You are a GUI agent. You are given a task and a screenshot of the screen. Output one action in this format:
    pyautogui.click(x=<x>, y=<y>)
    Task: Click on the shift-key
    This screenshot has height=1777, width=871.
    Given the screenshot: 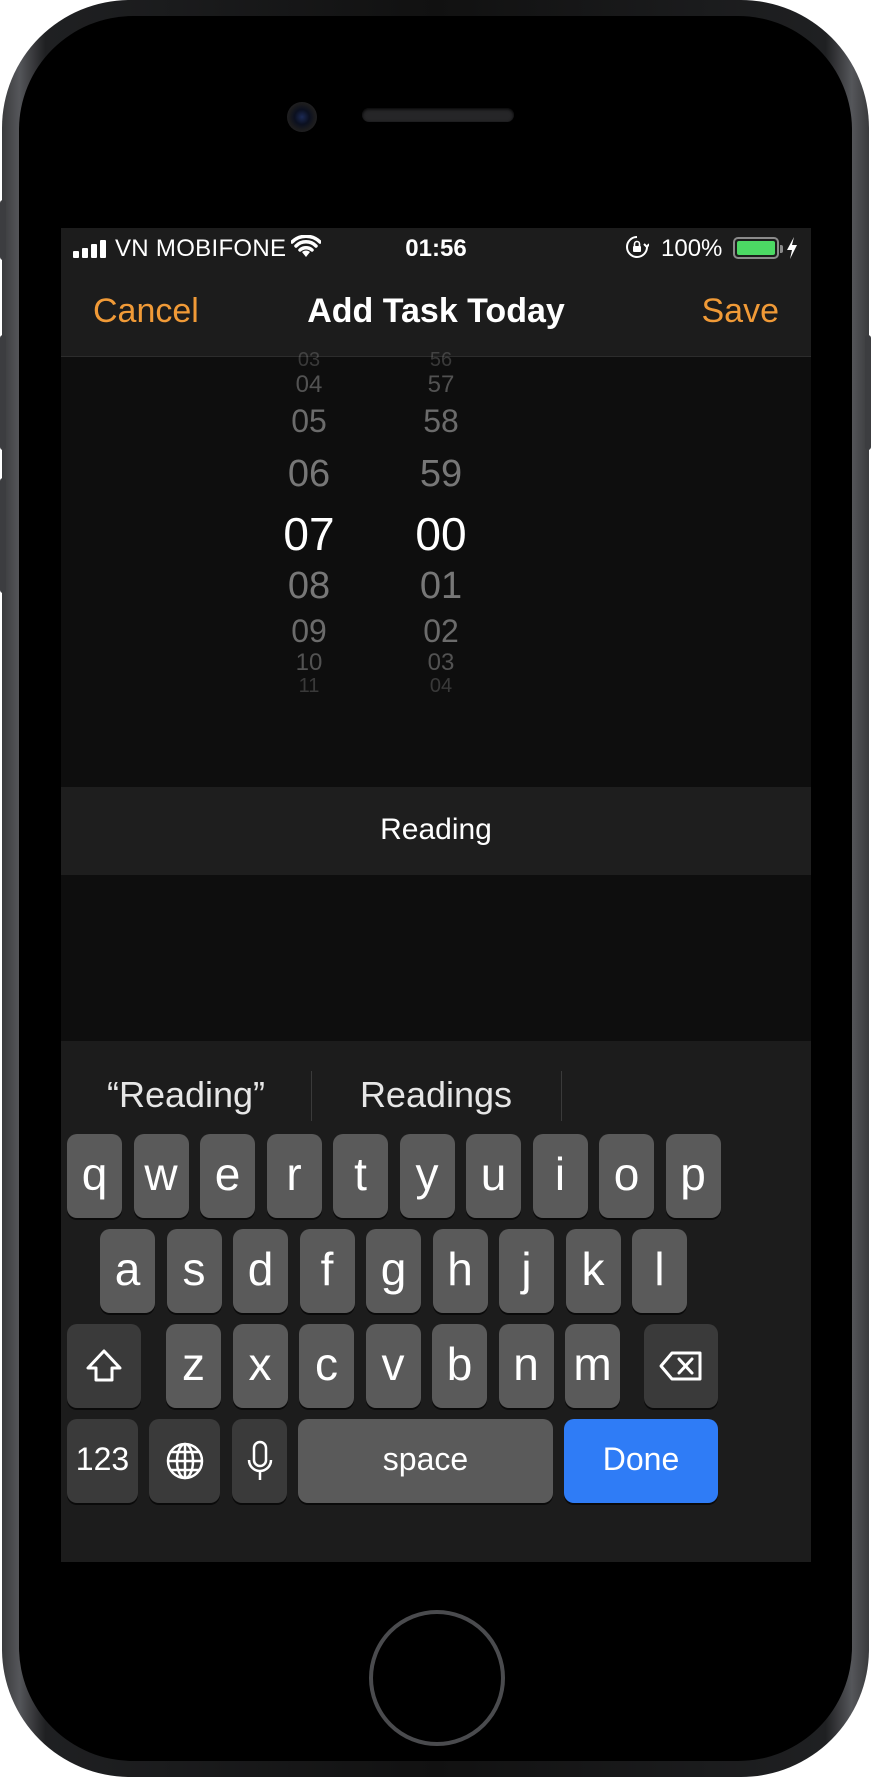 What is the action you would take?
    pyautogui.click(x=104, y=1366)
    